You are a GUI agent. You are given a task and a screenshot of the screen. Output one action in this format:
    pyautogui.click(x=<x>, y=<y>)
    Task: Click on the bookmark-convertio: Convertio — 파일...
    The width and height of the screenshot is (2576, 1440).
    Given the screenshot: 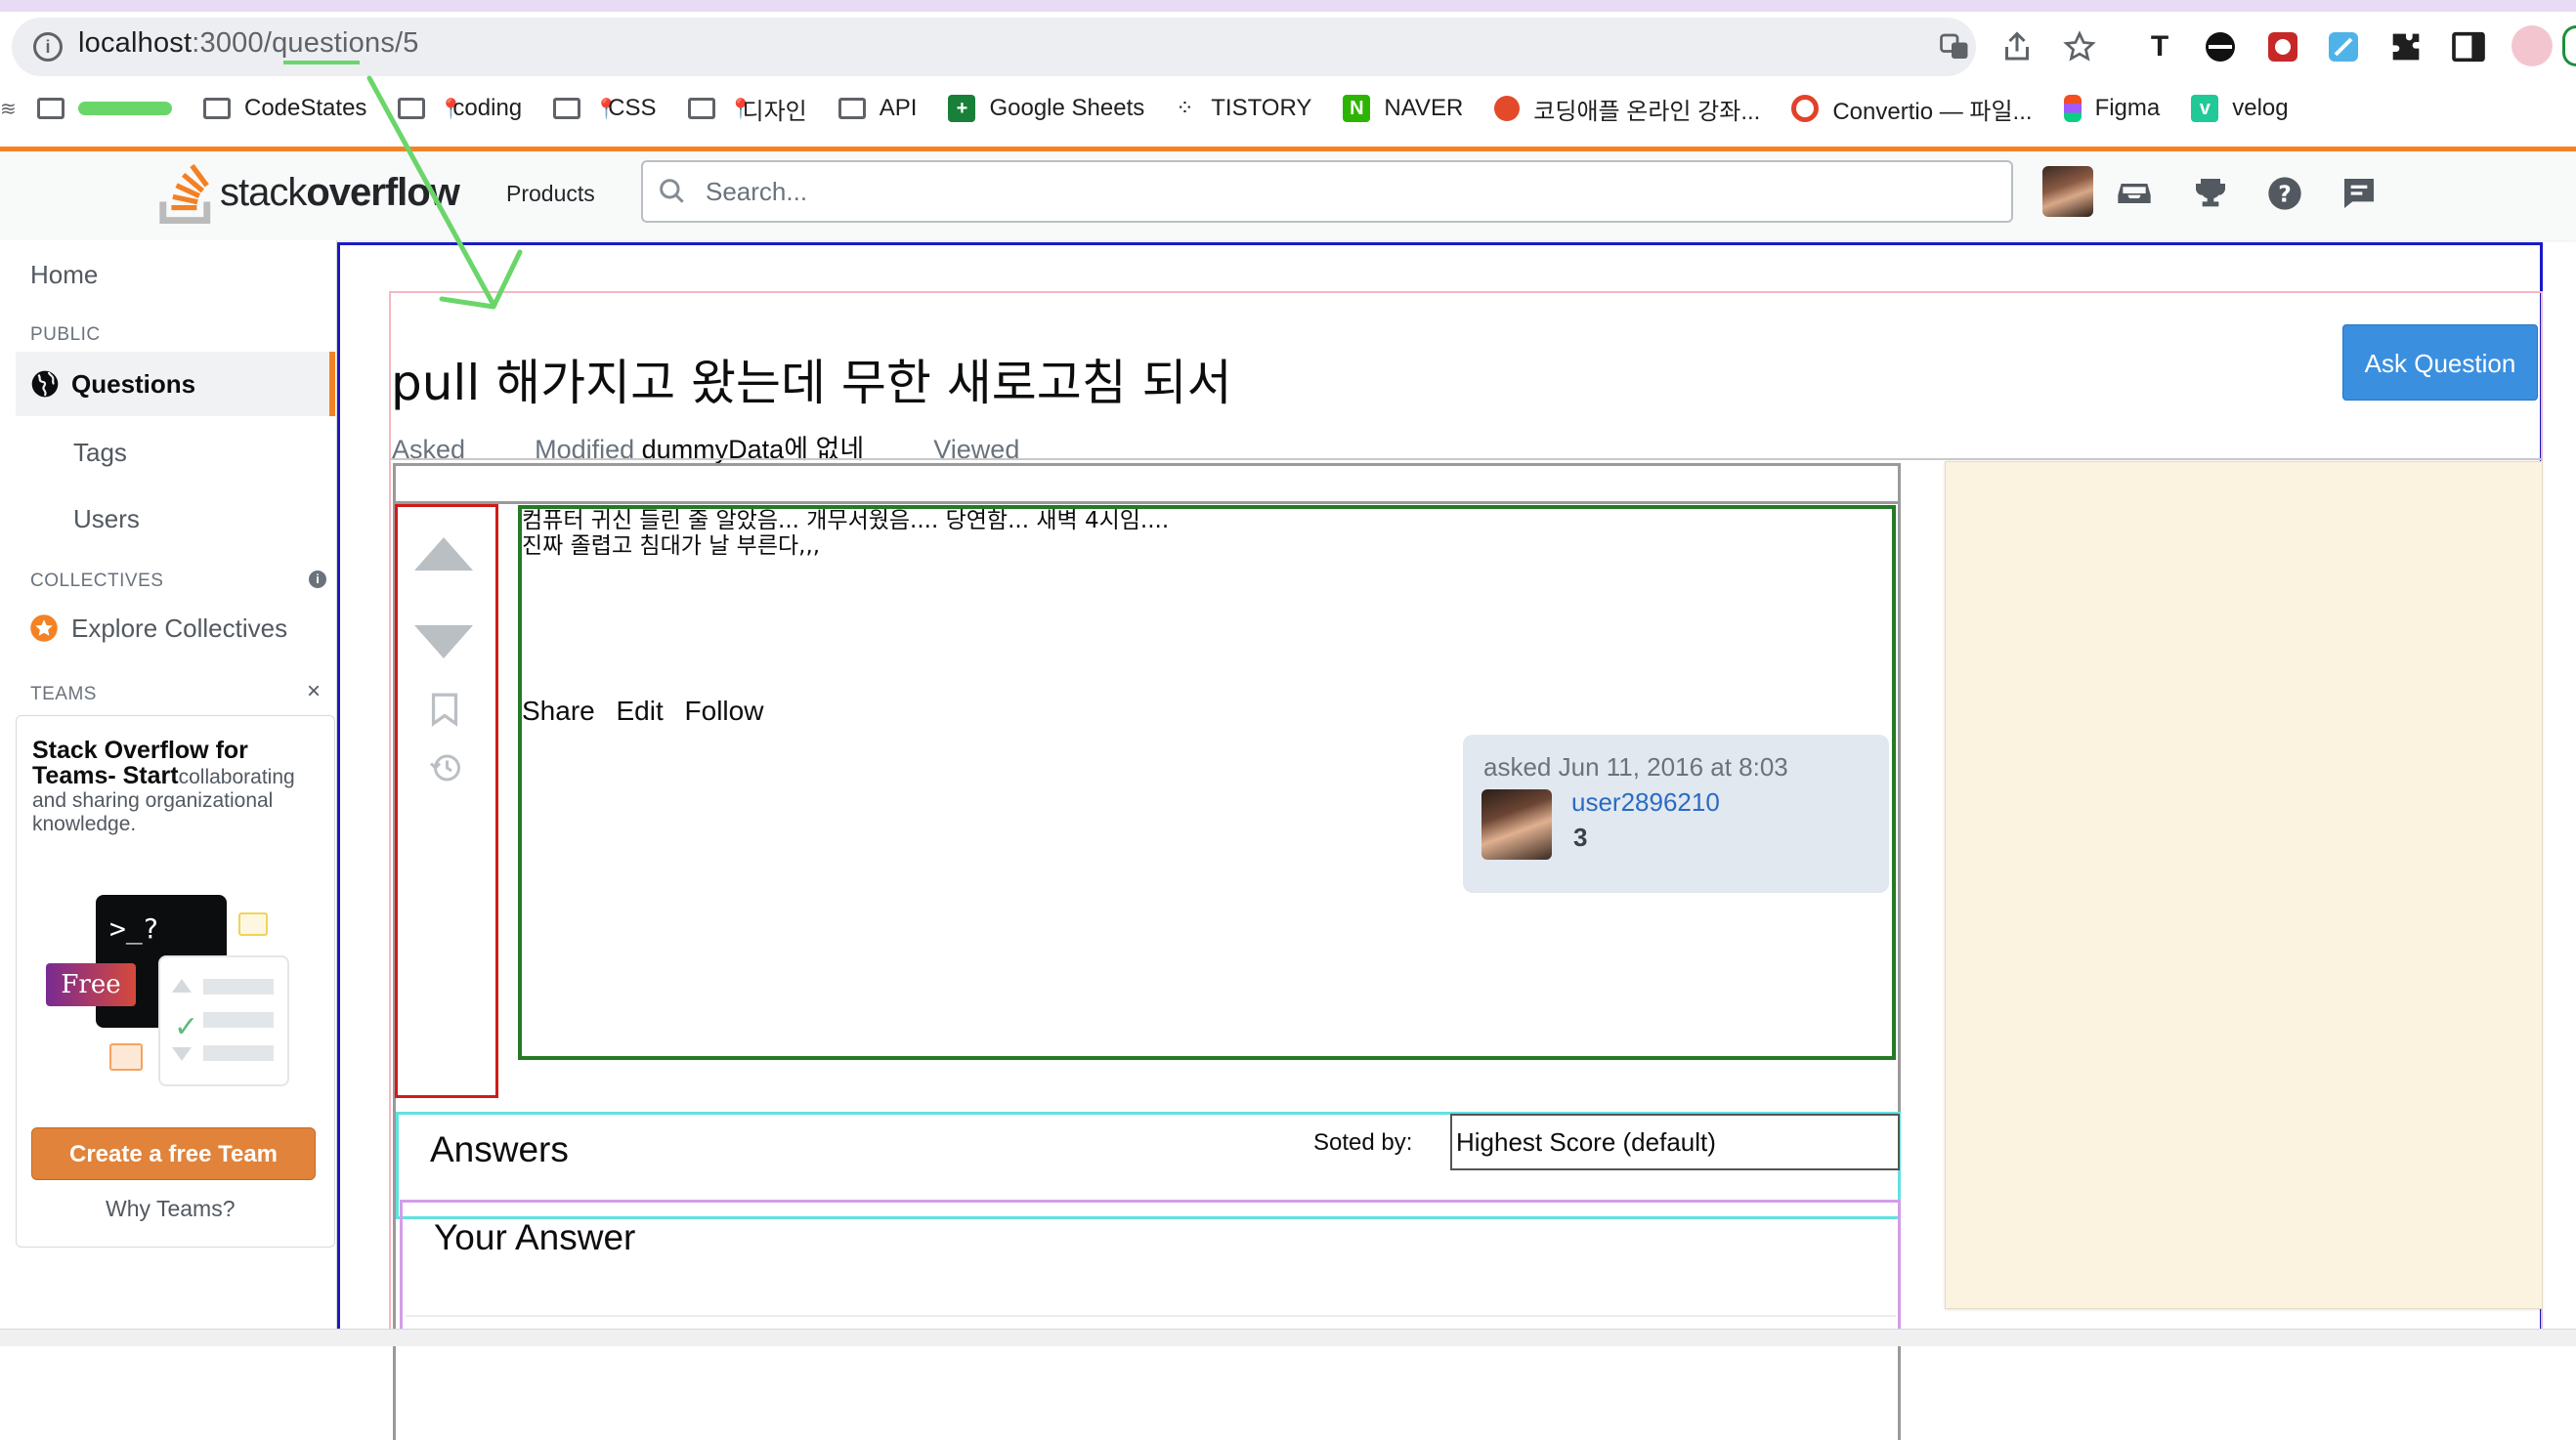 What is the action you would take?
    pyautogui.click(x=1912, y=109)
    